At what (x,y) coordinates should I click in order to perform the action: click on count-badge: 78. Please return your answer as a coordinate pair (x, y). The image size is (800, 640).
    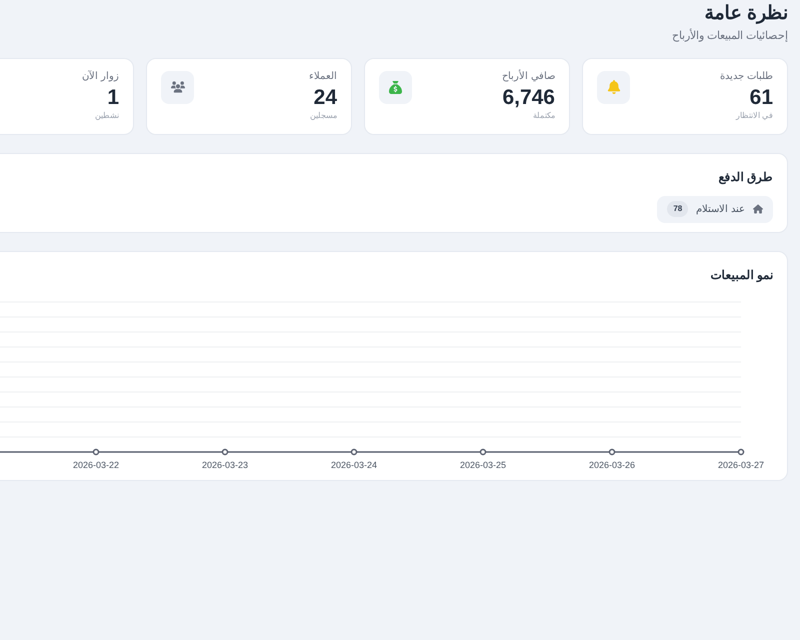
    Looking at the image, I should click on (677, 209).